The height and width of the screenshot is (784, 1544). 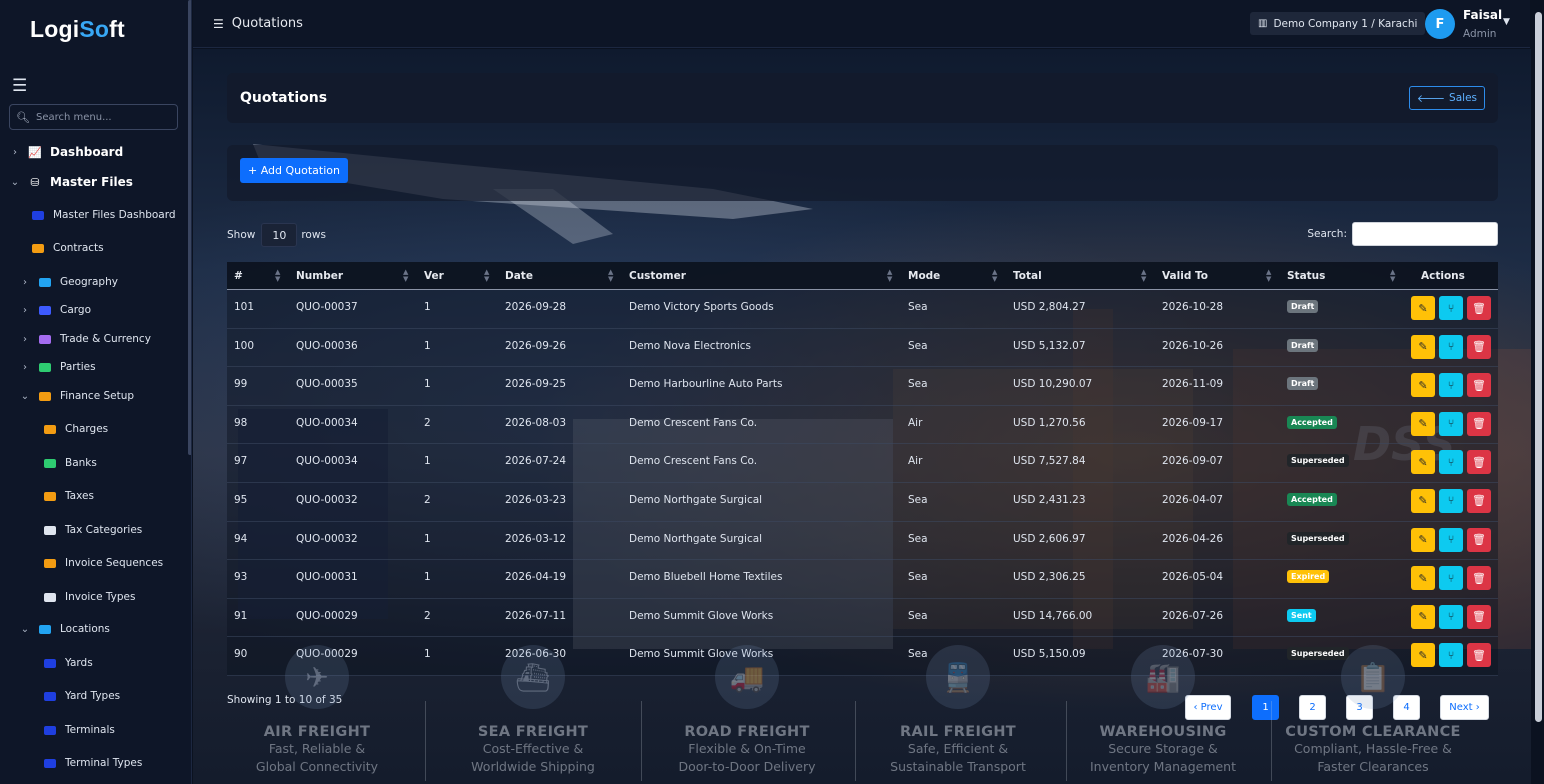 I want to click on page-scrollbar, so click(x=1538, y=392).